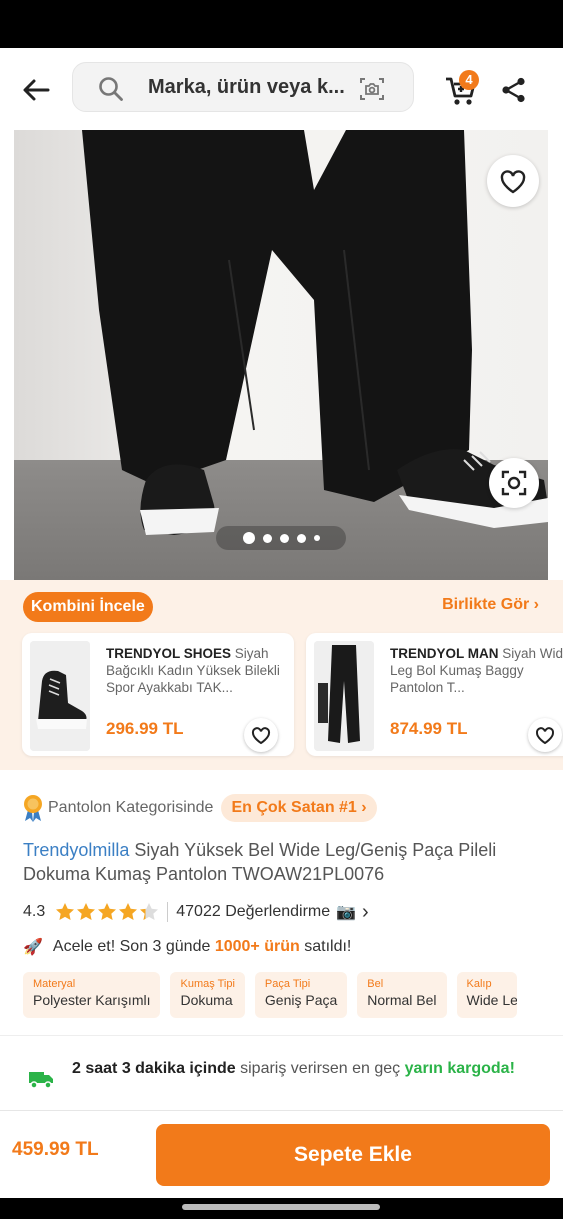  I want to click on rating-score: 4.3, so click(34, 911).